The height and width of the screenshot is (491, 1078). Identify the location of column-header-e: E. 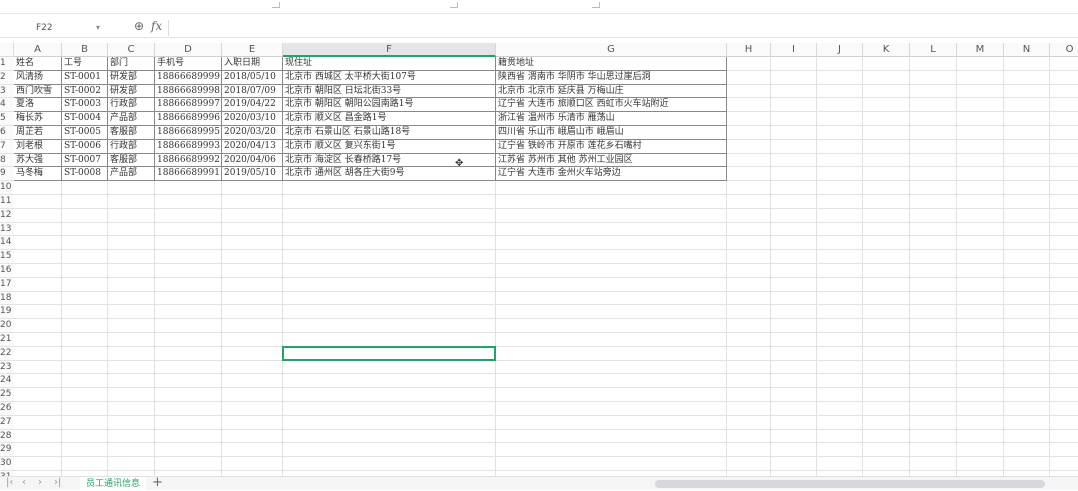
(252, 50).